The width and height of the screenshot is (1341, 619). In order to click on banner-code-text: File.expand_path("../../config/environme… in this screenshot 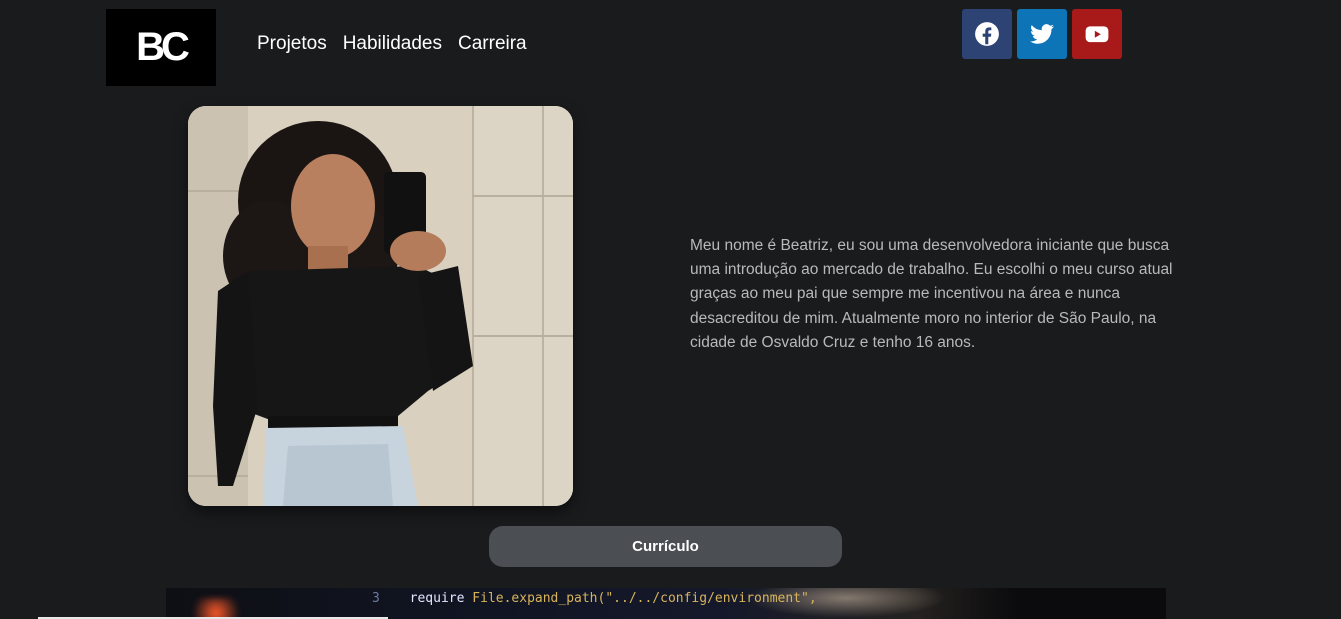, I will do `click(644, 598)`.